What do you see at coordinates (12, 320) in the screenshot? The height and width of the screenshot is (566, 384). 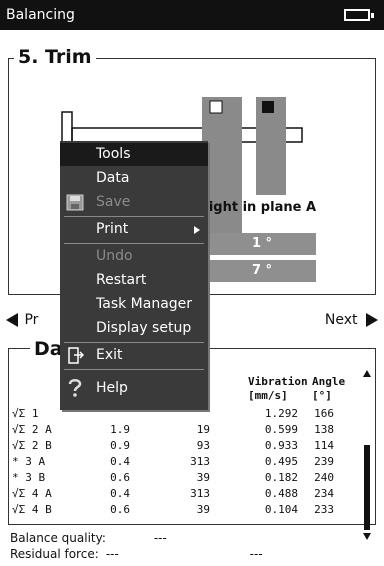 I see `arrow-left-icon` at bounding box center [12, 320].